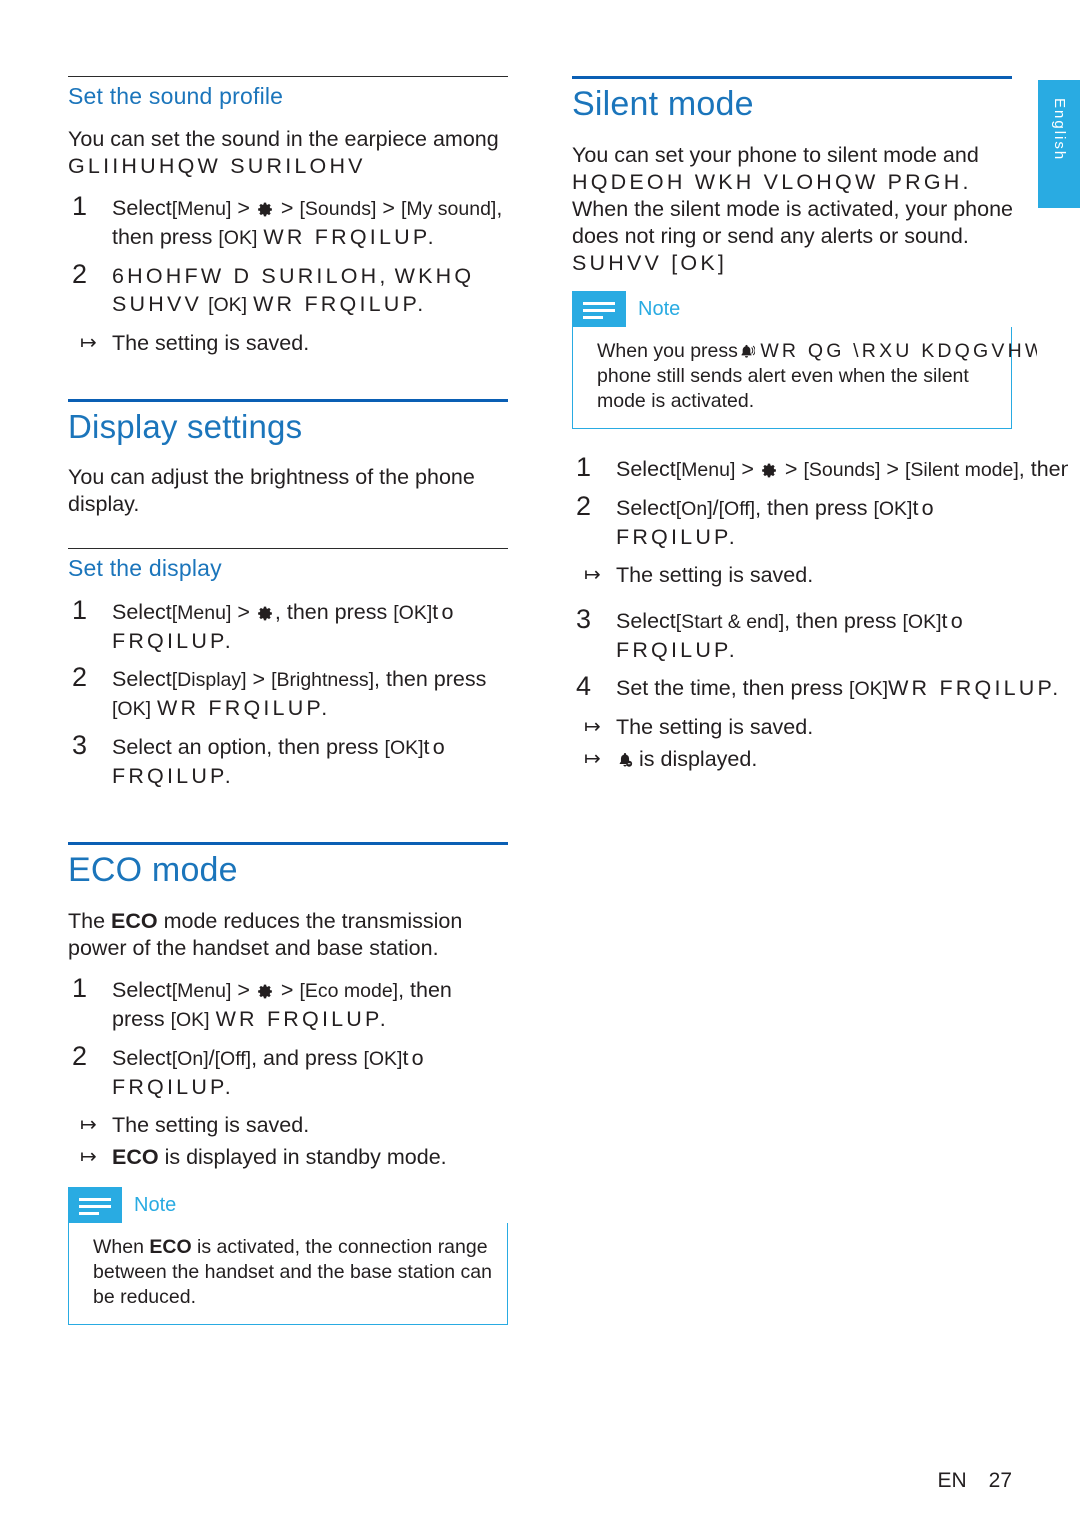  What do you see at coordinates (952, 1480) in the screenshot?
I see `footer-language: EN` at bounding box center [952, 1480].